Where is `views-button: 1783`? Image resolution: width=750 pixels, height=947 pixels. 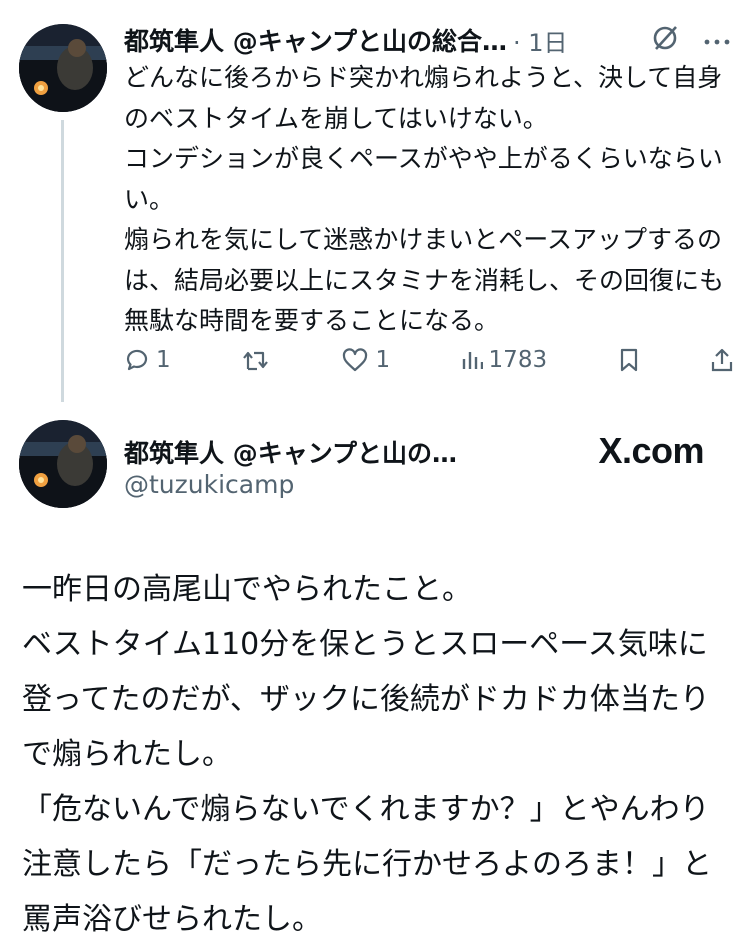 views-button: 1783 is located at coordinates (504, 360).